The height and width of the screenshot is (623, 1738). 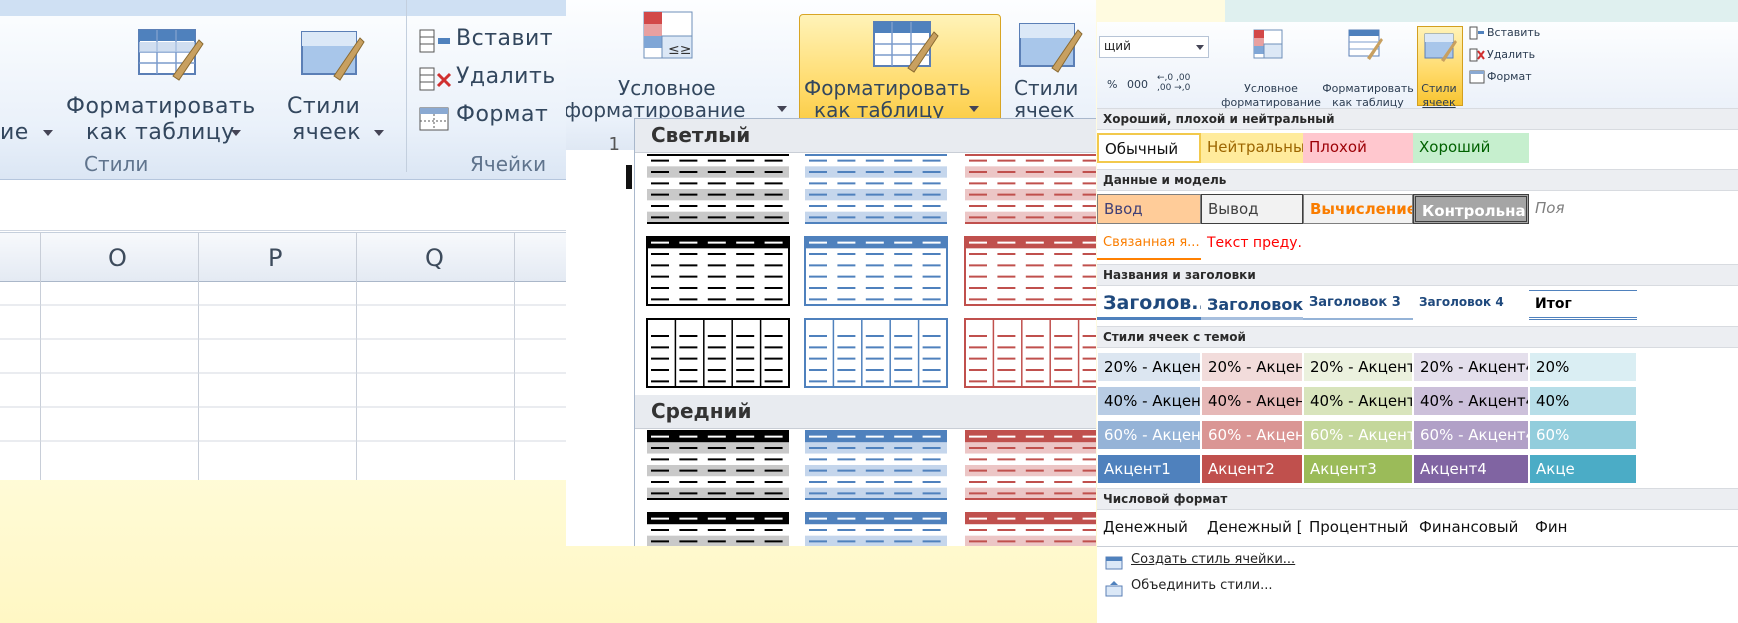 What do you see at coordinates (1149, 469) in the screenshot?
I see `cell-style-swatch: Акцент1` at bounding box center [1149, 469].